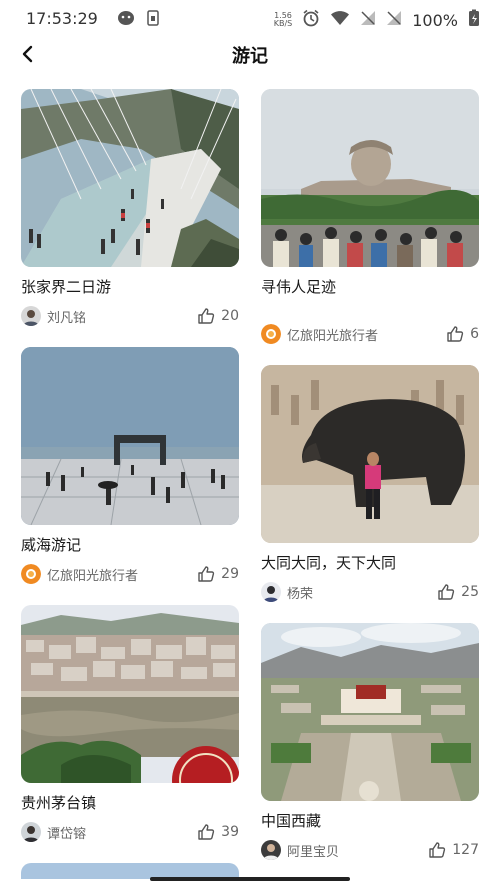 This screenshot has height=889, width=500. What do you see at coordinates (130, 436) in the screenshot?
I see `post-image-seaside-plaza` at bounding box center [130, 436].